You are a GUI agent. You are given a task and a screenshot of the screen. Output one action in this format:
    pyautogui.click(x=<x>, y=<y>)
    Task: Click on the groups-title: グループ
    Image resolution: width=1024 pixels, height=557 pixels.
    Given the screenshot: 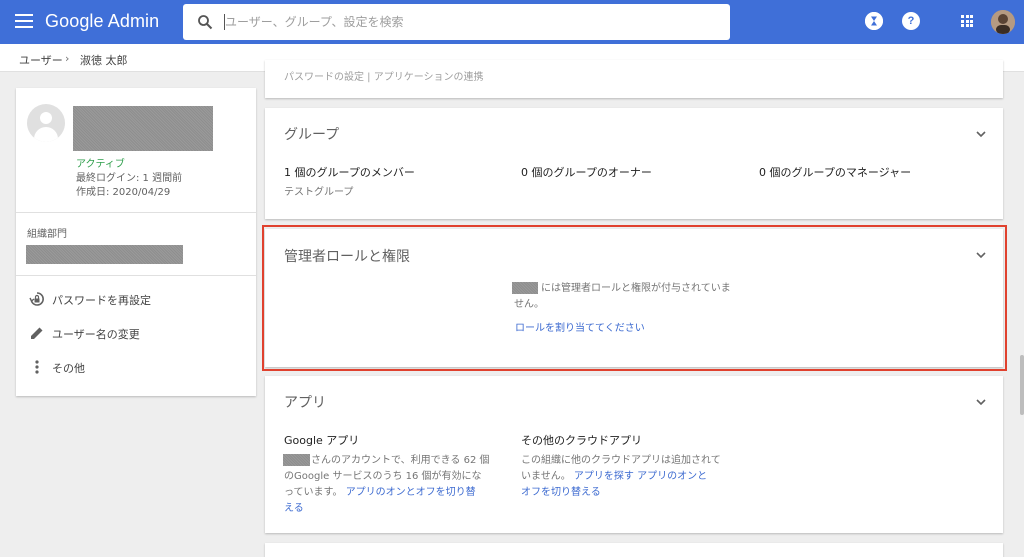 What is the action you would take?
    pyautogui.click(x=312, y=135)
    